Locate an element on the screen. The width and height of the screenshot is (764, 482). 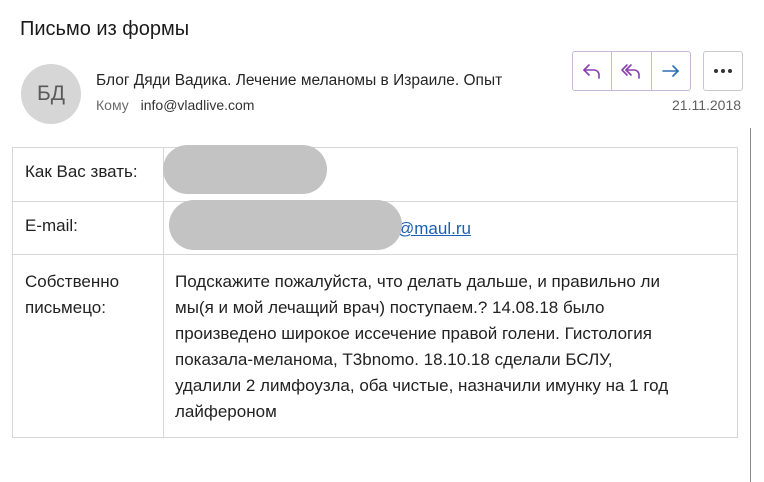
more-actions-button is located at coordinates (723, 71).